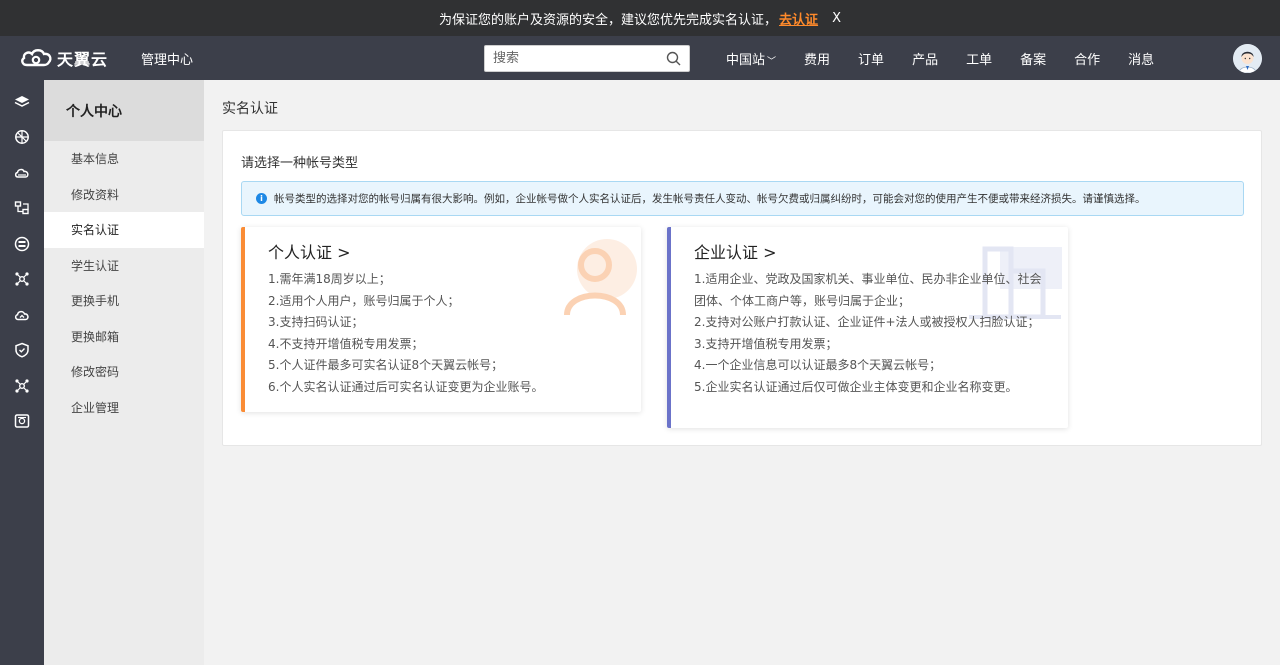 The height and width of the screenshot is (665, 1280). What do you see at coordinates (329, 279) in the screenshot?
I see `list-item: 1.需年满18周岁以上；` at bounding box center [329, 279].